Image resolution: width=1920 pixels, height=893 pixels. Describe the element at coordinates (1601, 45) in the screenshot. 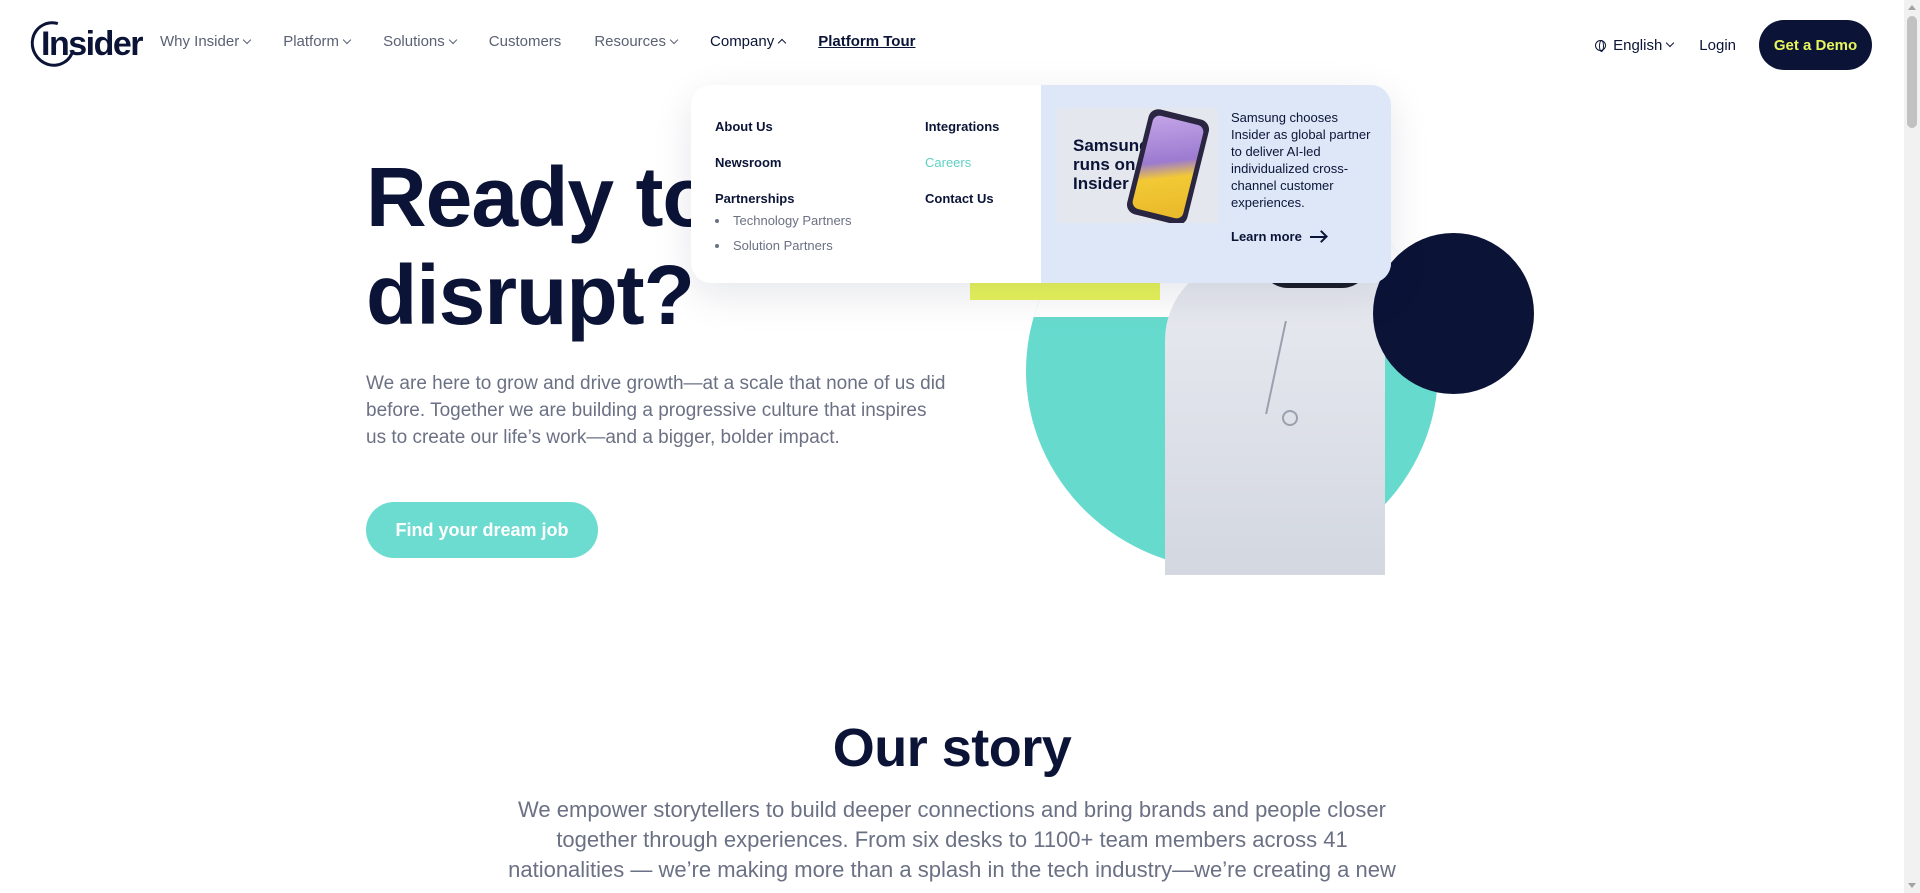

I see `globe-icon` at that location.